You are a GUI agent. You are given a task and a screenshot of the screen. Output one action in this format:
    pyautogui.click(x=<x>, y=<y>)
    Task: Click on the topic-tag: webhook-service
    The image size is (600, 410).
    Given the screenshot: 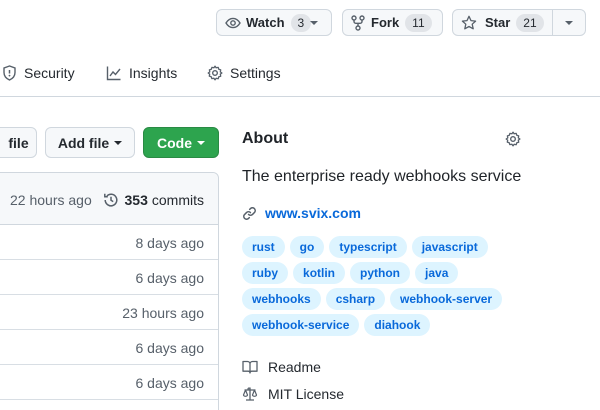 What is the action you would take?
    pyautogui.click(x=301, y=325)
    